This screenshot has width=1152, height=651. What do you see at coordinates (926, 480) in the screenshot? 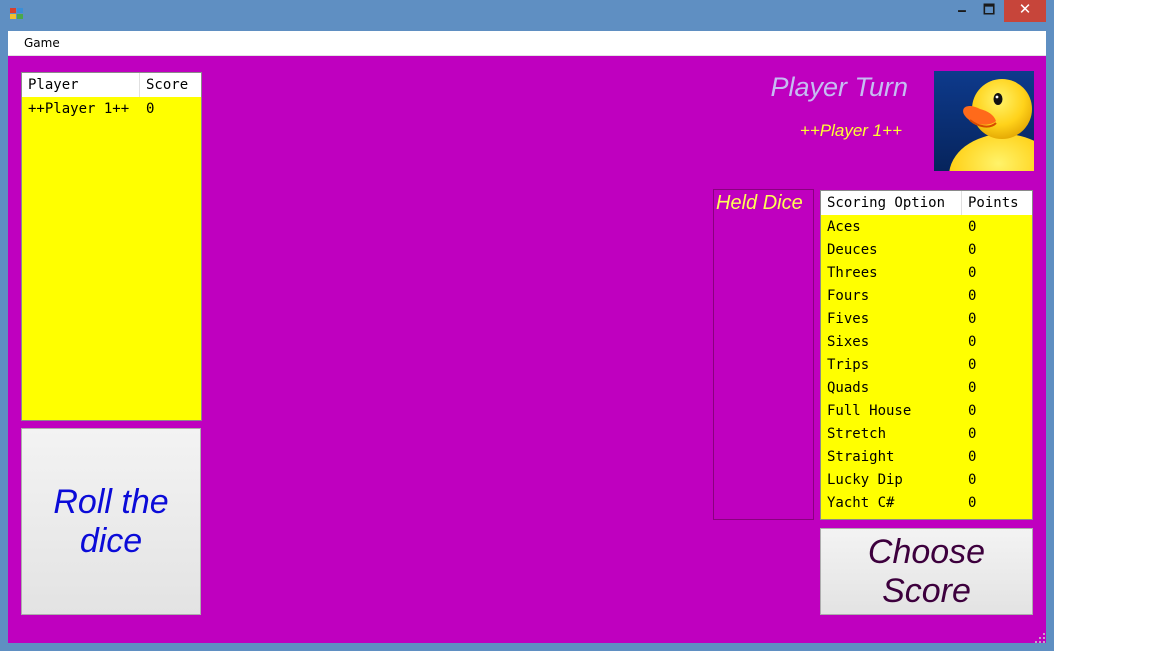
I see `scoring-row: Lucky Dip 0` at bounding box center [926, 480].